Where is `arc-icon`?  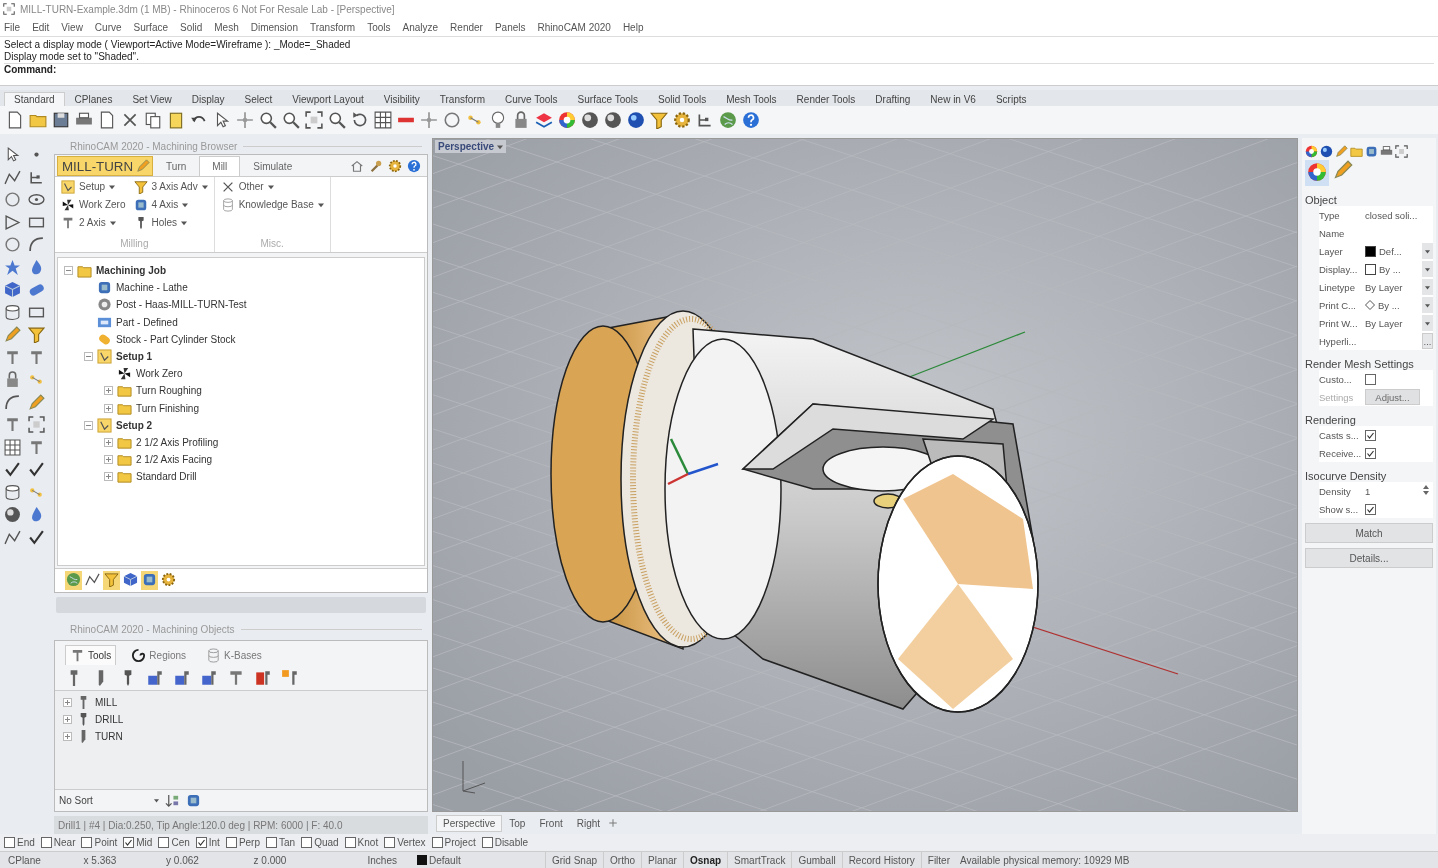 arc-icon is located at coordinates (36, 244).